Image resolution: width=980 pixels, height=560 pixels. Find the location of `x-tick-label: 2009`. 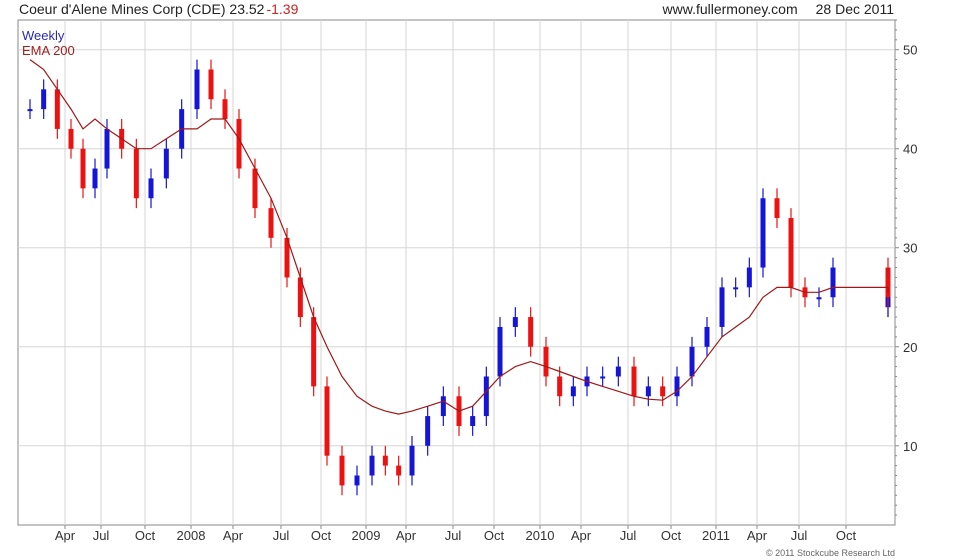

x-tick-label: 2009 is located at coordinates (366, 535).